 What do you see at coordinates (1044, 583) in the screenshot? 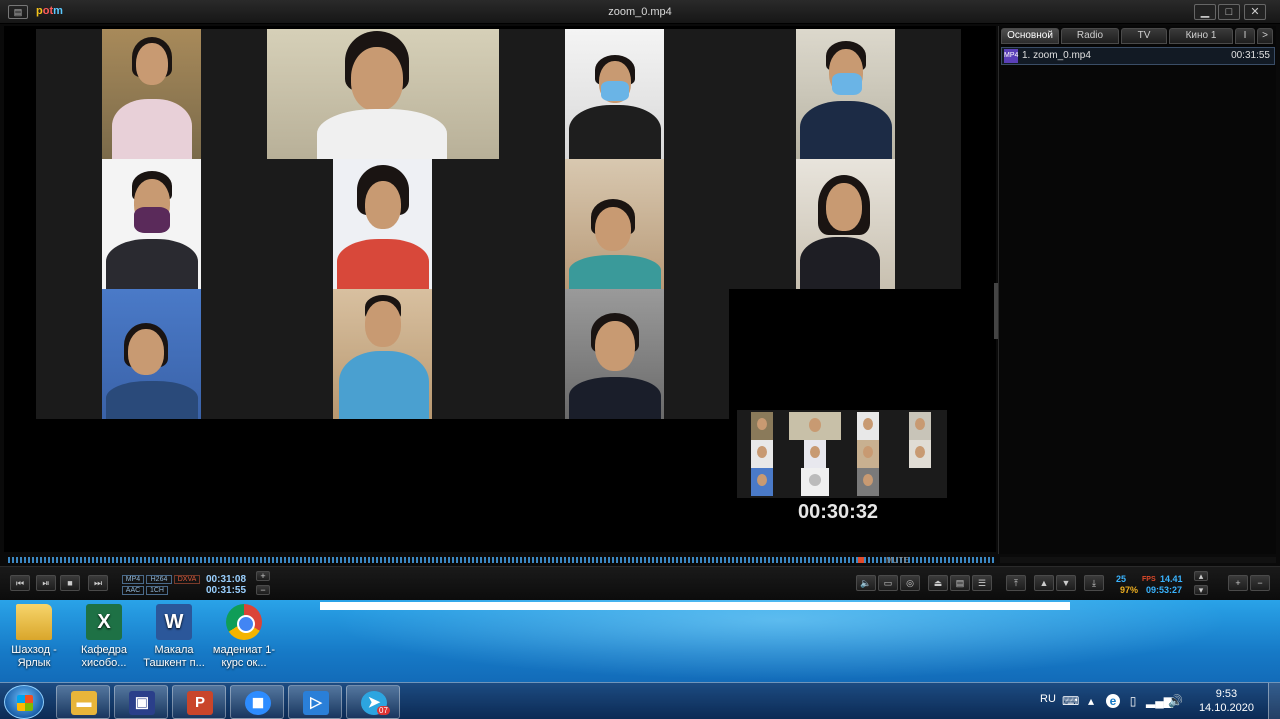
I see `move-up-button: ▲` at bounding box center [1044, 583].